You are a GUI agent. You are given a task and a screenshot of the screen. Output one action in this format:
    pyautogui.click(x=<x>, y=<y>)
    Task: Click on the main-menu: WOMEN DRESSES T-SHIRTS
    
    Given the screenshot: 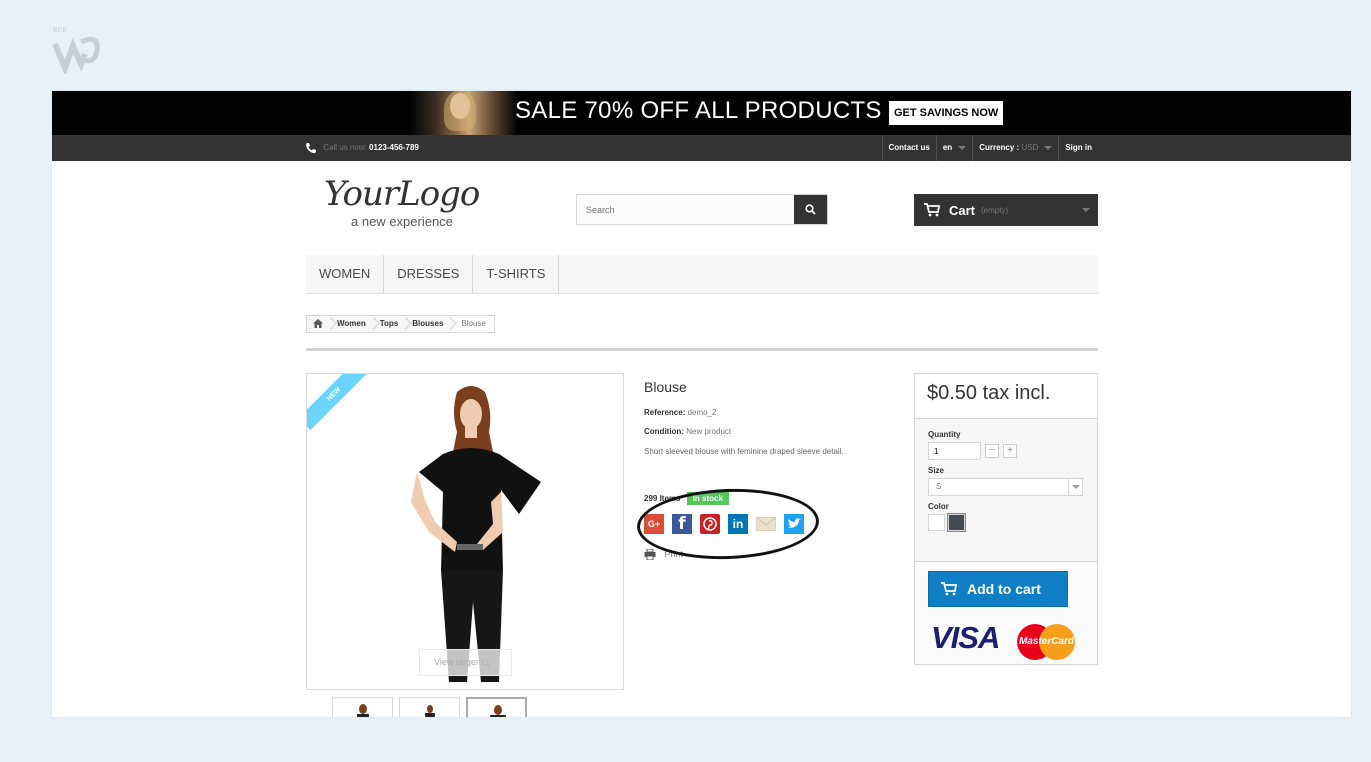 What is the action you would take?
    pyautogui.click(x=702, y=274)
    